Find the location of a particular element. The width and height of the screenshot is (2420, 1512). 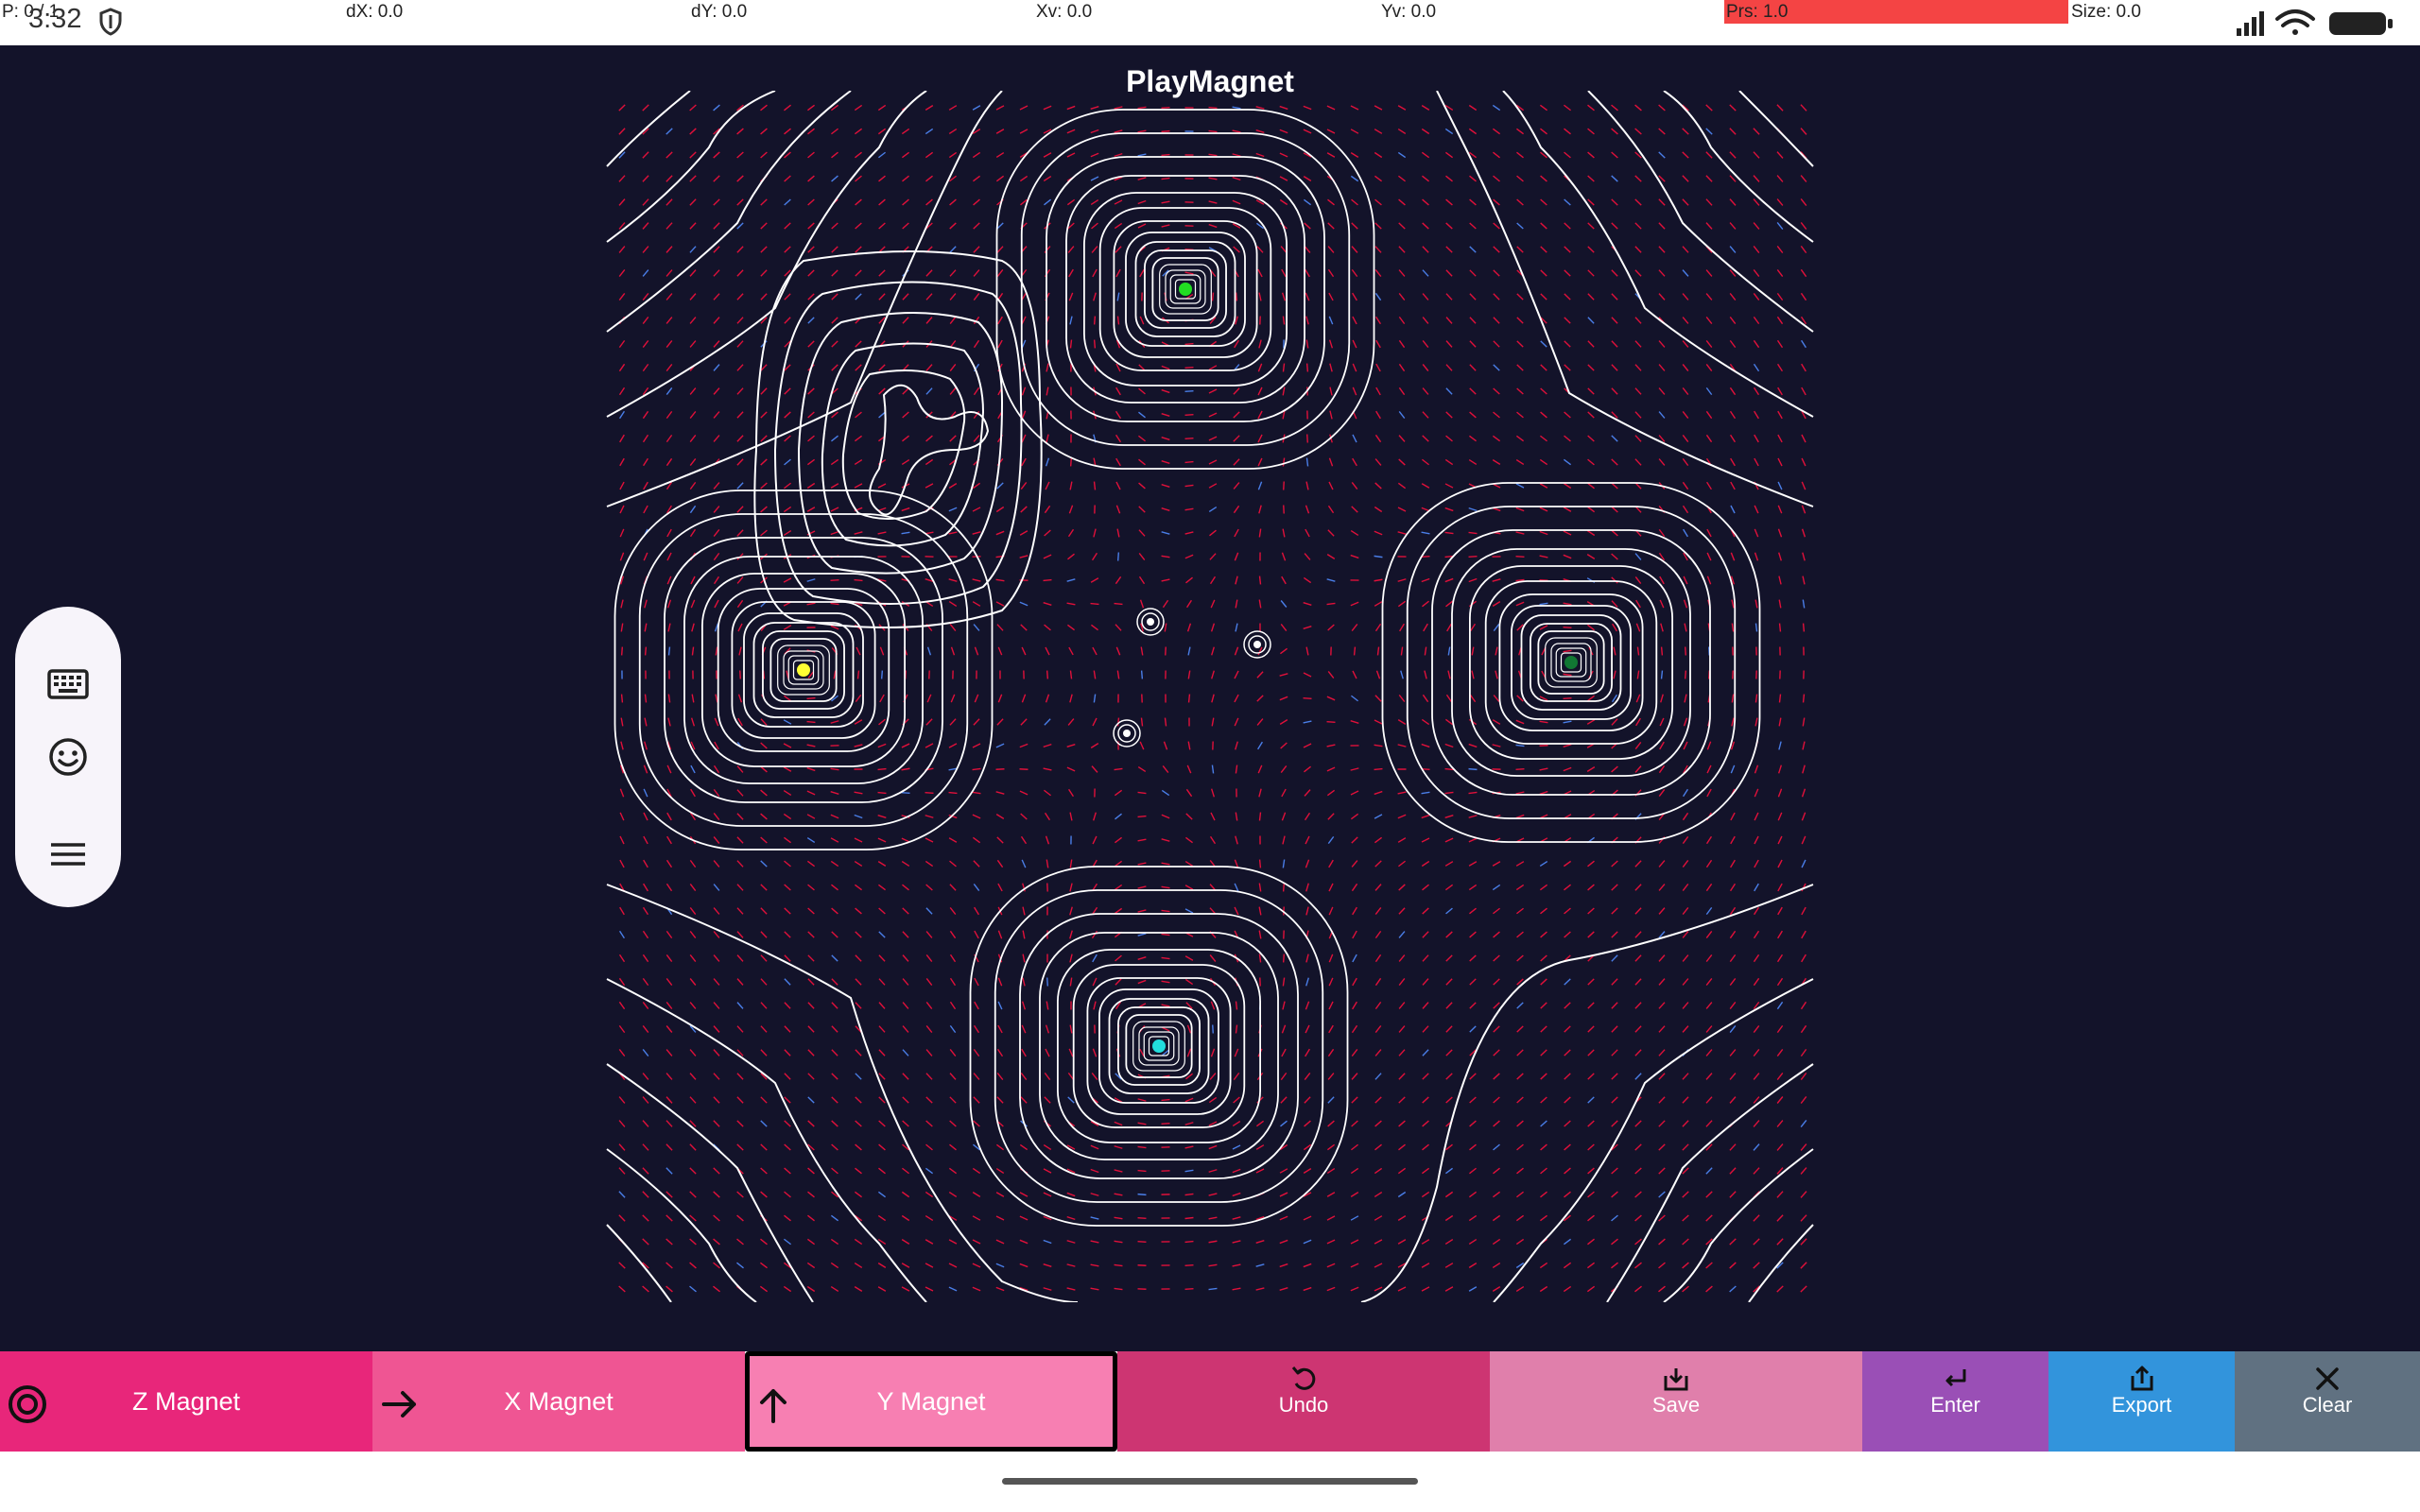

emoji-button is located at coordinates (68, 756).